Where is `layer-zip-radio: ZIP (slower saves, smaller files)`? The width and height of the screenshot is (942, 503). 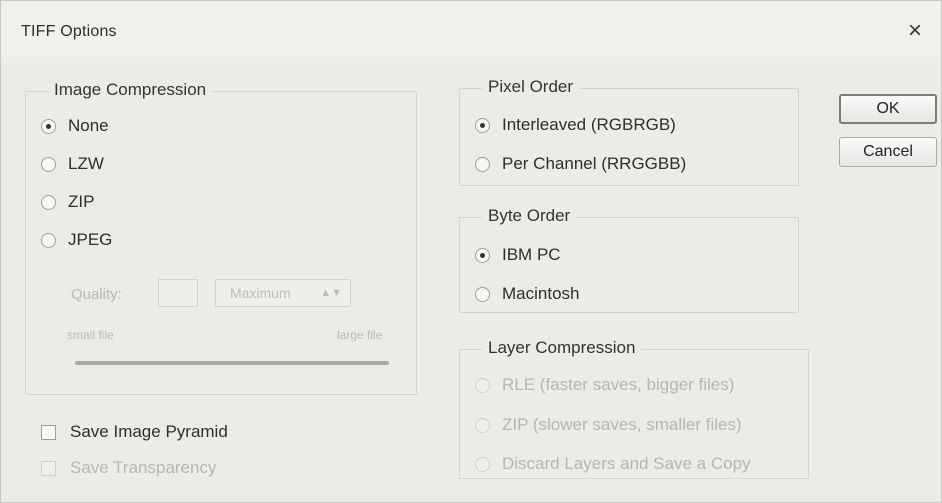
layer-zip-radio: ZIP (slower saves, smaller files) is located at coordinates (608, 425).